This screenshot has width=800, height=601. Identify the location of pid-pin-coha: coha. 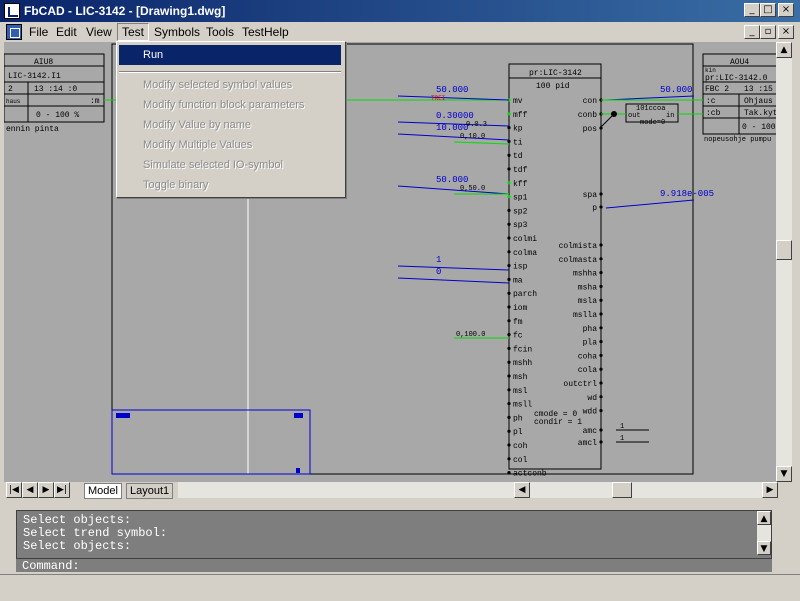
(587, 356).